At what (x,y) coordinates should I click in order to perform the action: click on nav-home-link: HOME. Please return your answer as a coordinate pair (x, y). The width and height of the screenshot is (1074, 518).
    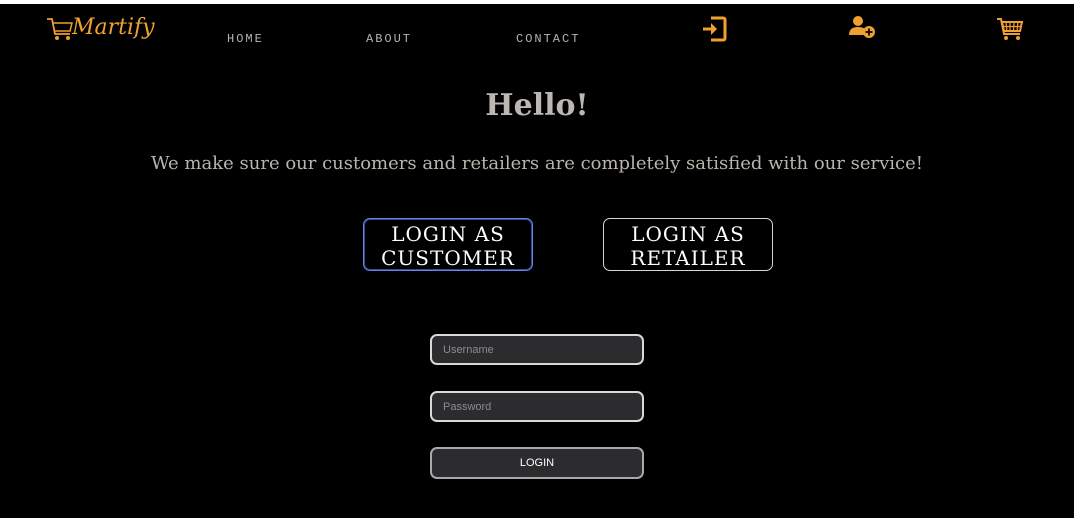
    Looking at the image, I should click on (245, 39).